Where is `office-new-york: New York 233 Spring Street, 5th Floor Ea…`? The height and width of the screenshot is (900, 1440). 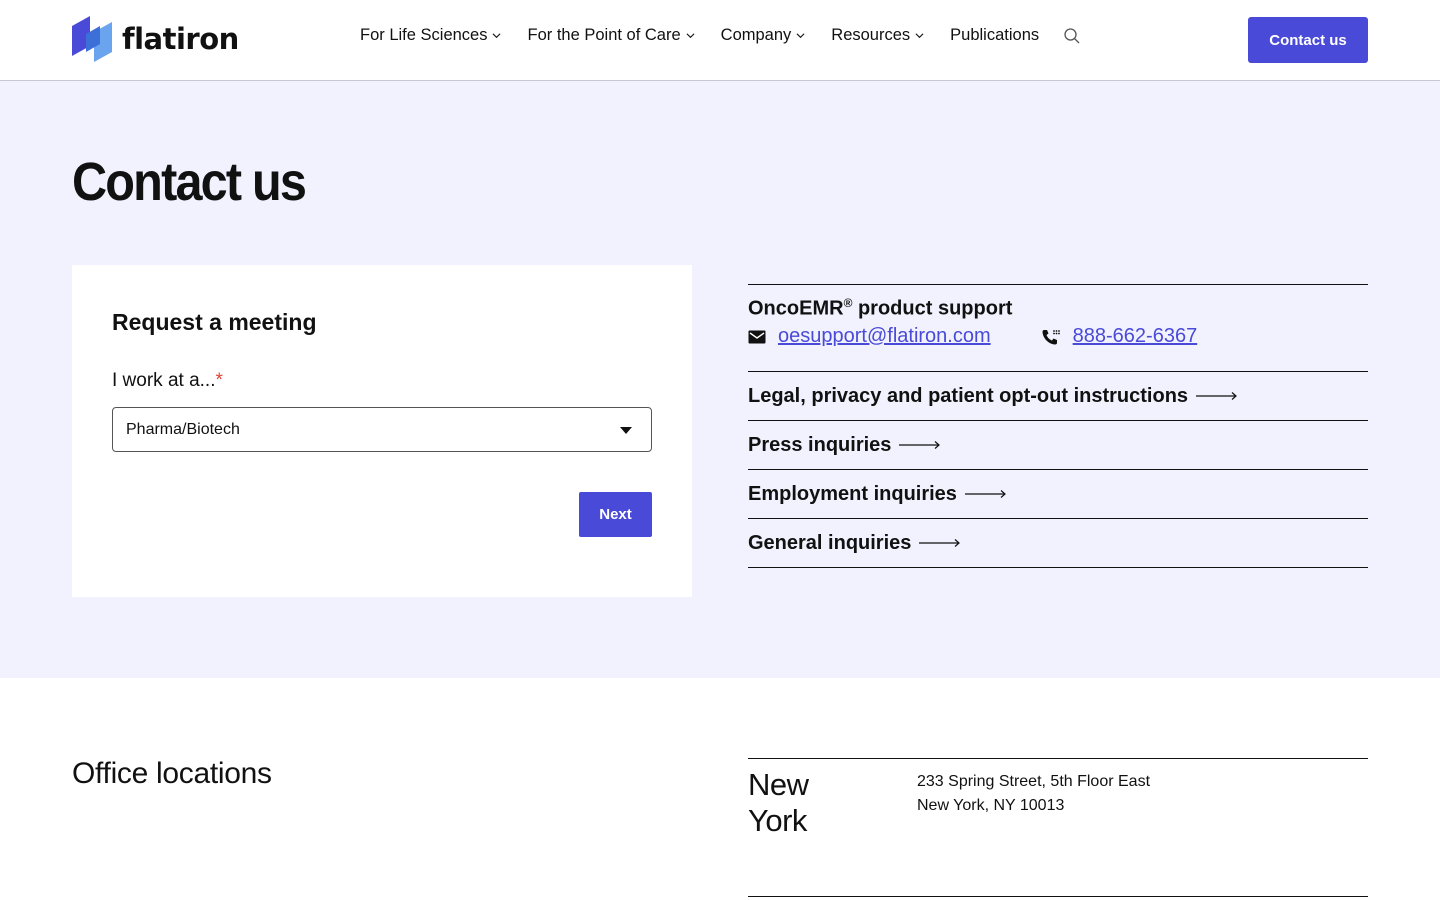
office-new-york: New York 233 Spring Street, 5th Floor Ea… is located at coordinates (1058, 827).